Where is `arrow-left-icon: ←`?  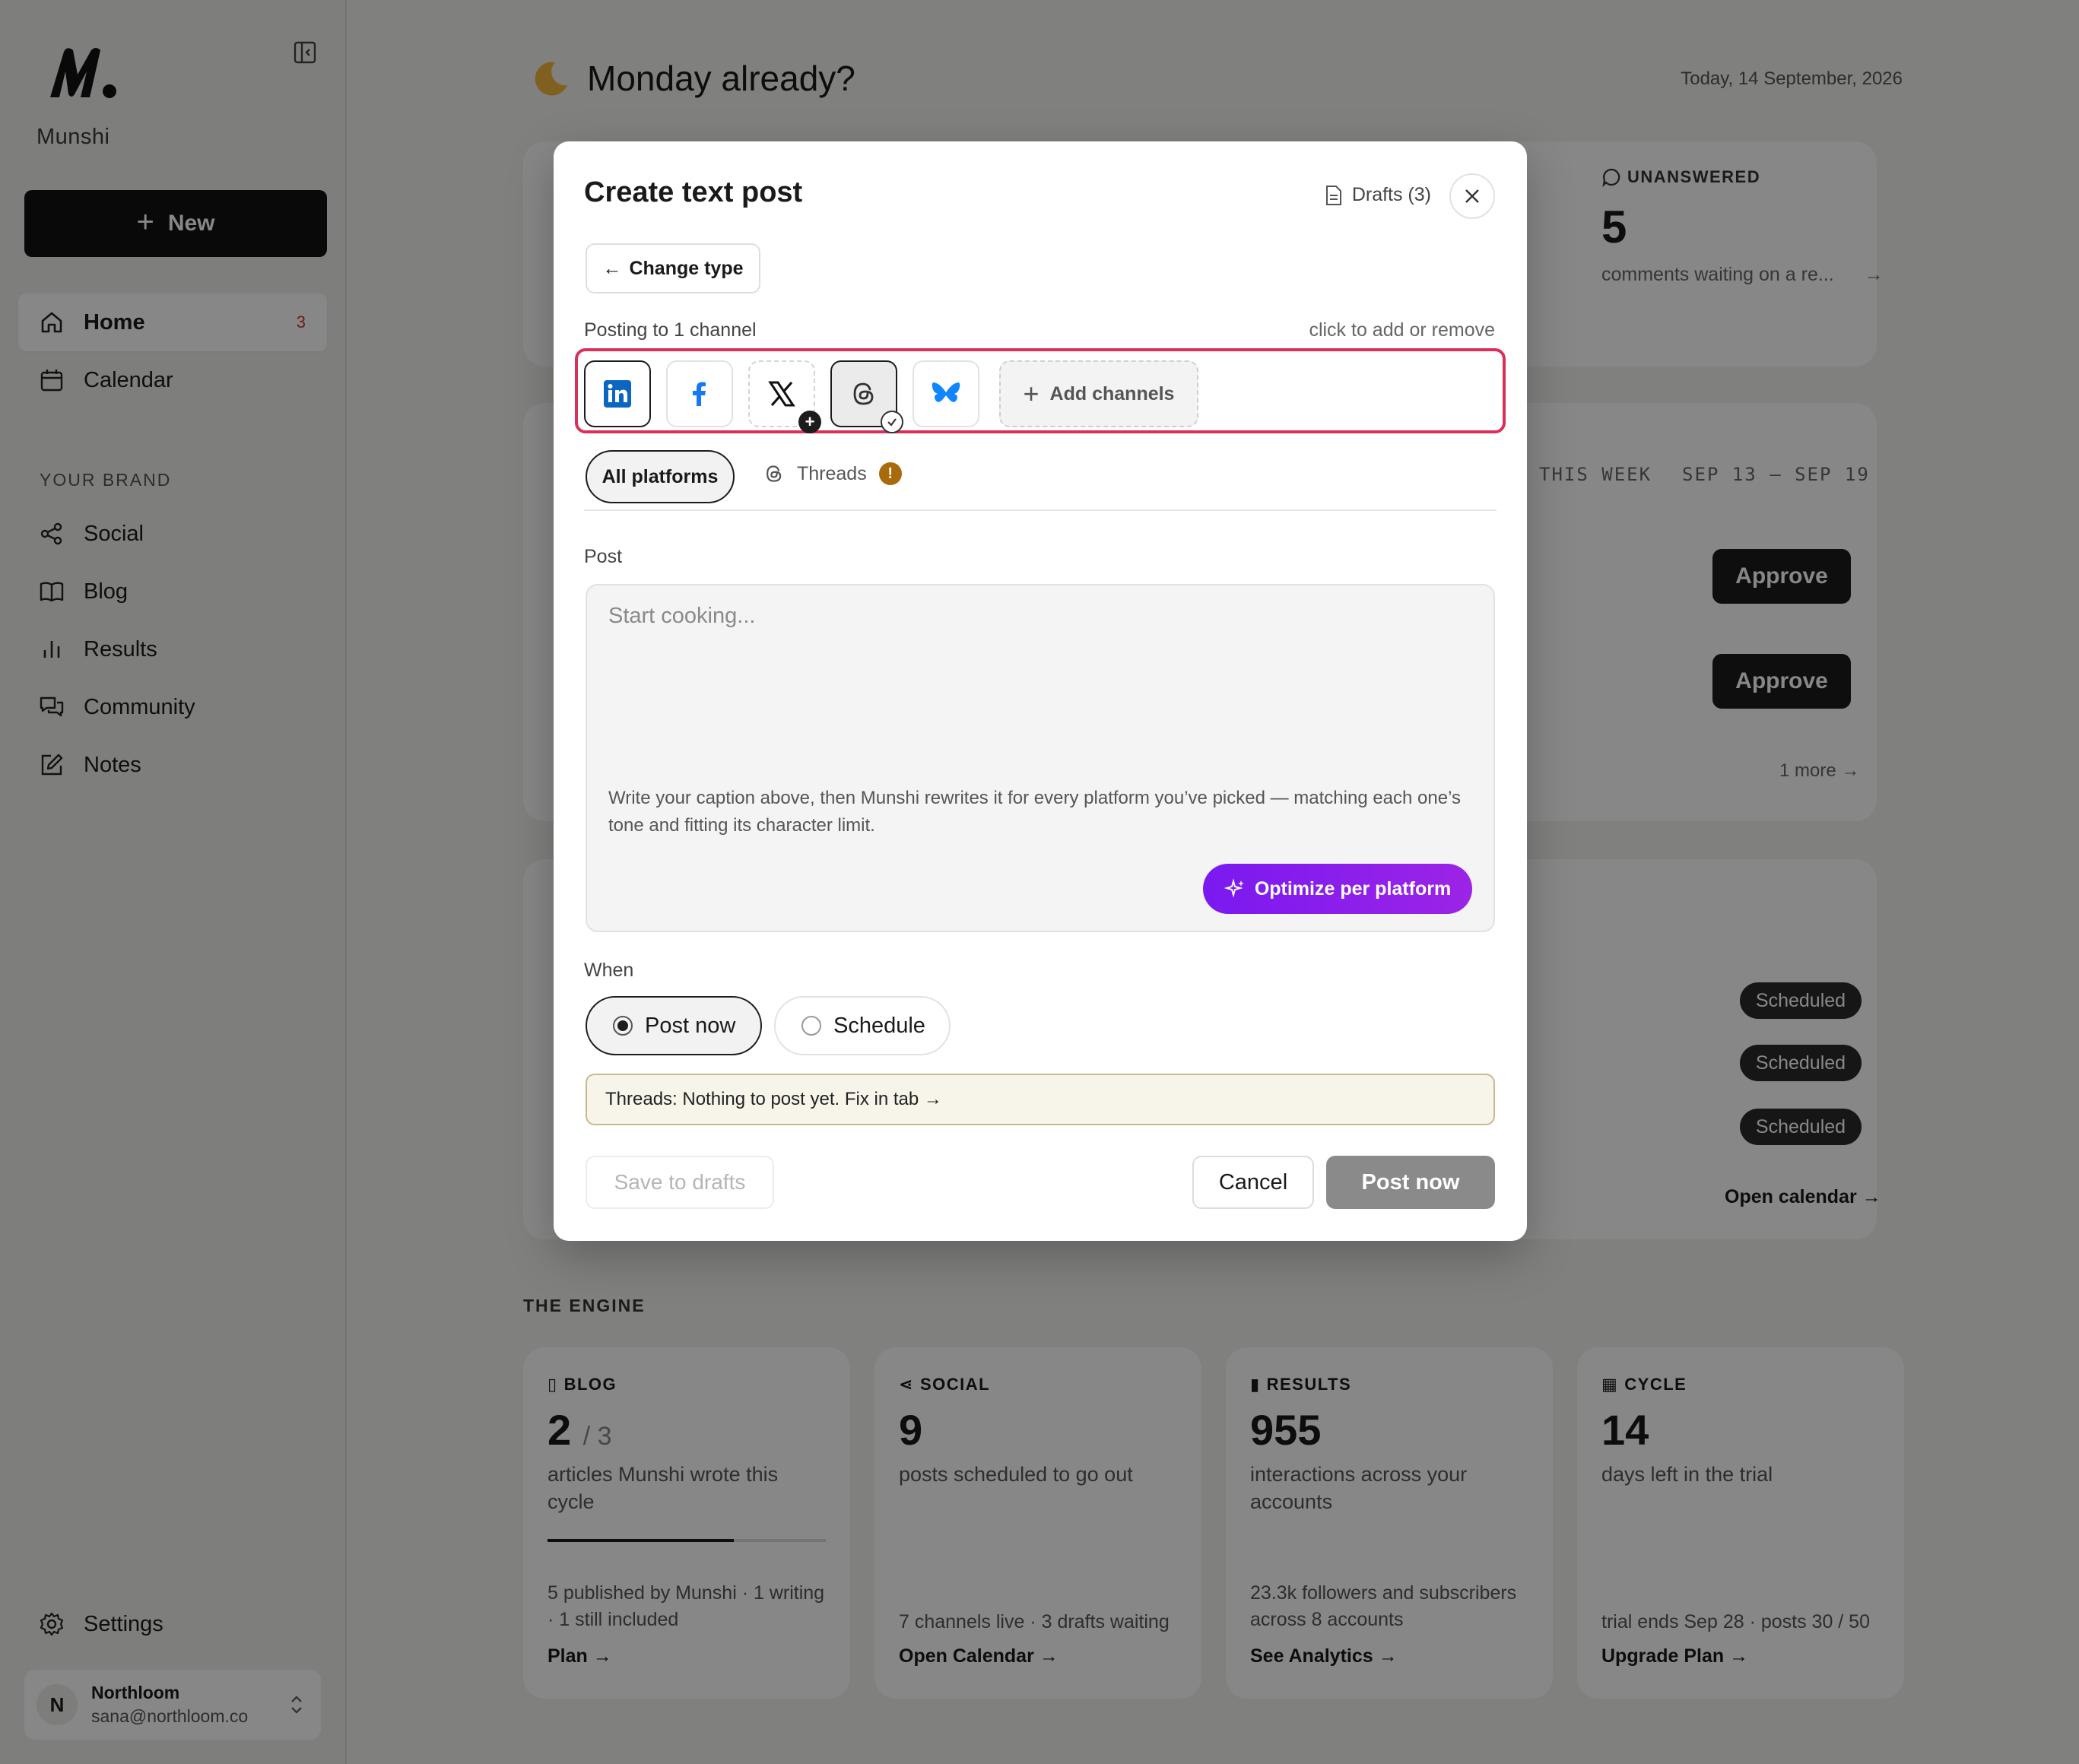
arrow-left-icon: ← is located at coordinates (612, 268).